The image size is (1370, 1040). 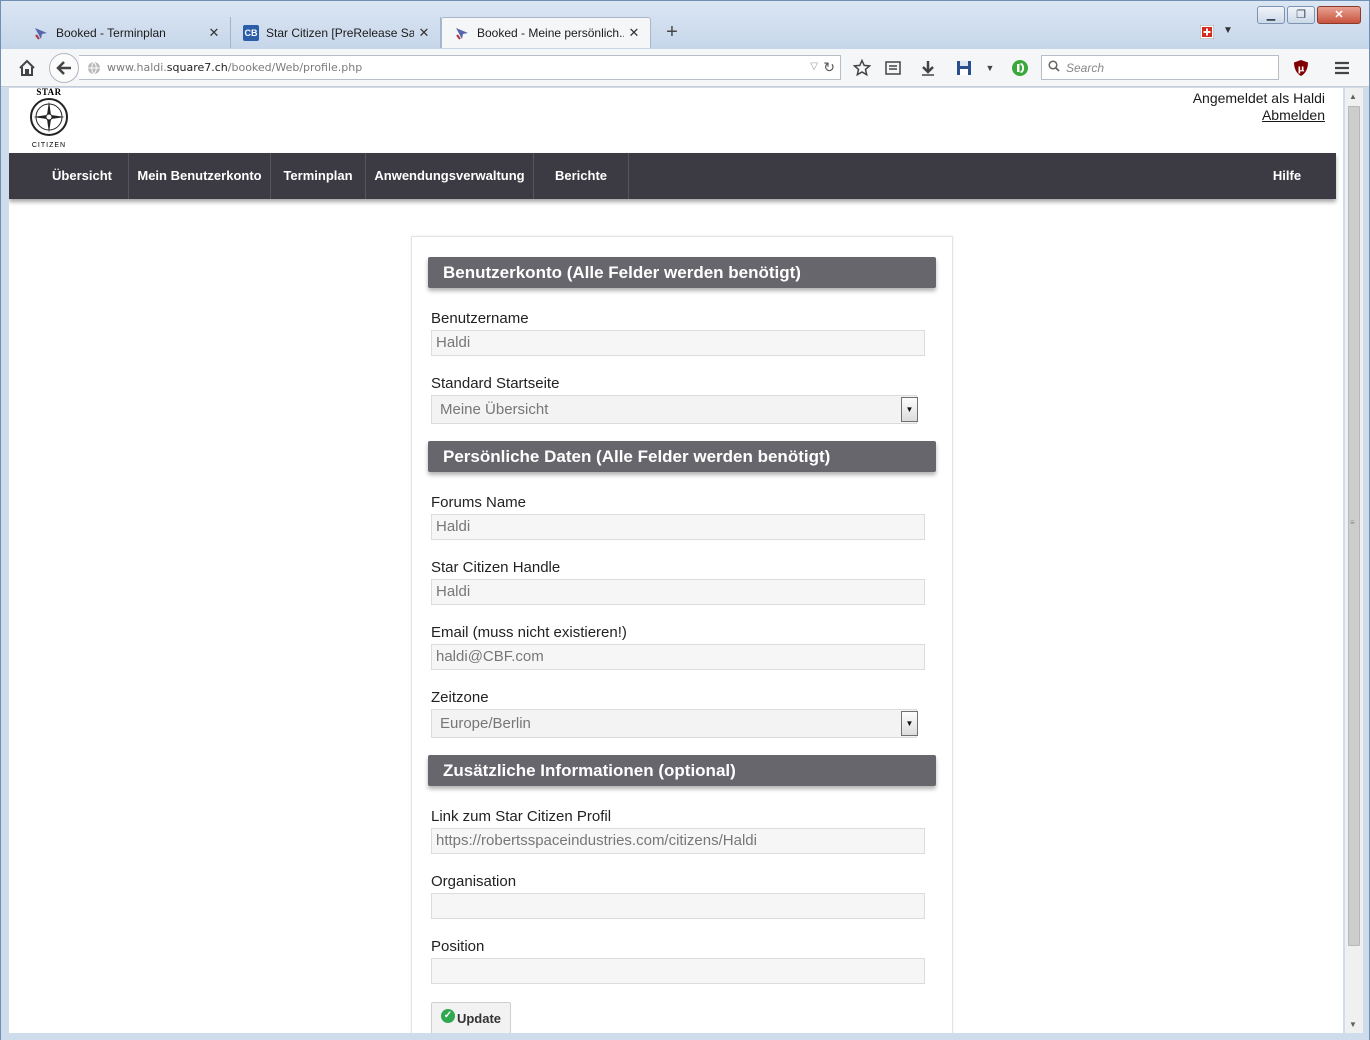 What do you see at coordinates (814, 66) in the screenshot?
I see `url-dropdown-icon: ▽` at bounding box center [814, 66].